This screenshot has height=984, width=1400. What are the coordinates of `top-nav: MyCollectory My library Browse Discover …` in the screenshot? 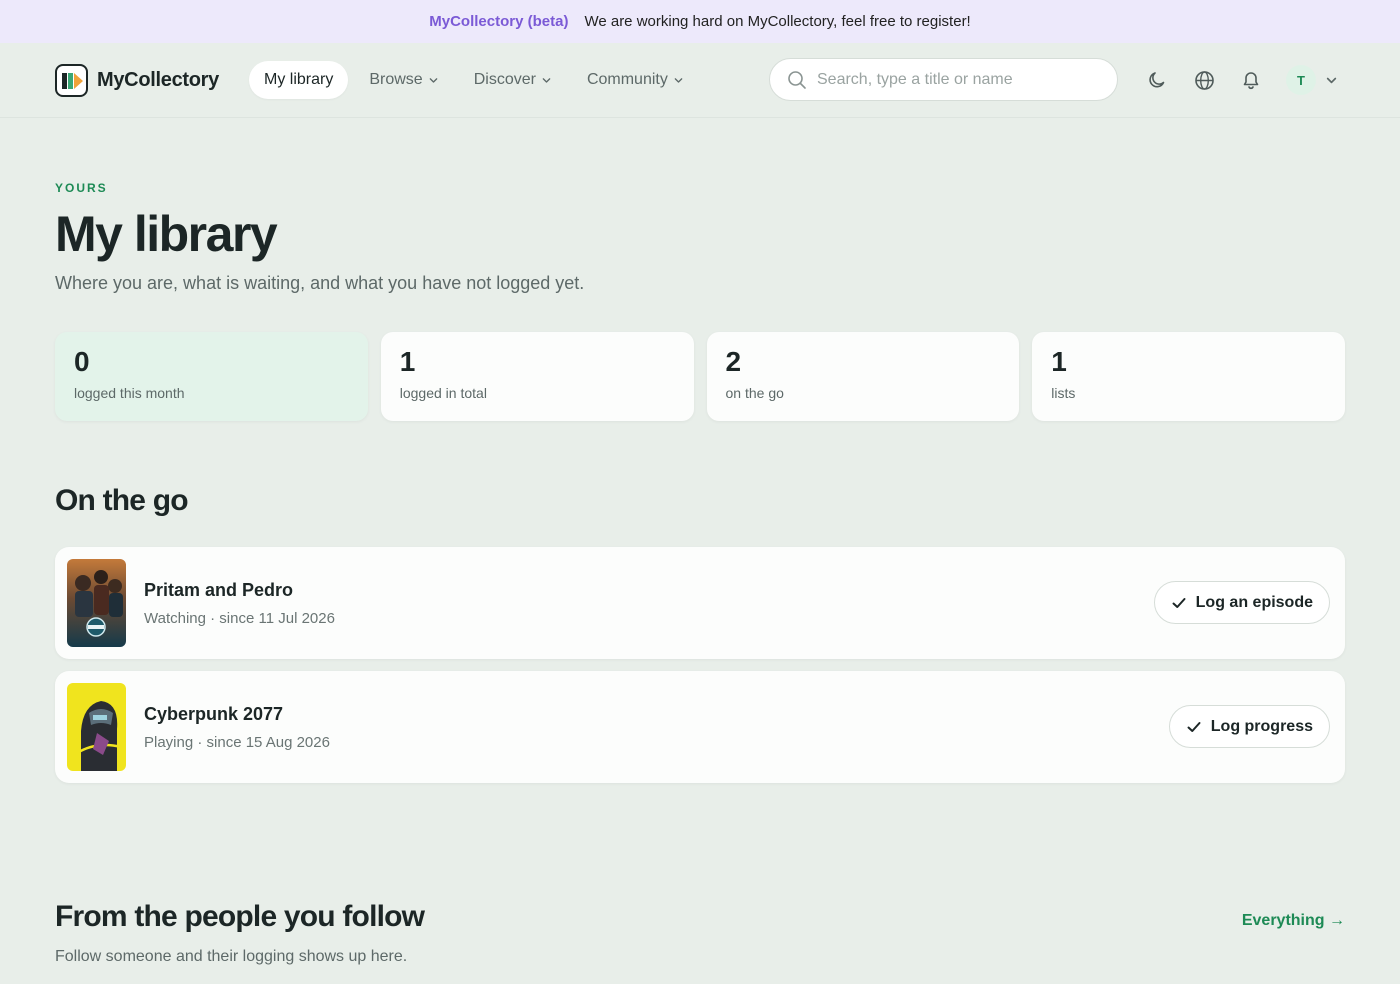 It's located at (700, 80).